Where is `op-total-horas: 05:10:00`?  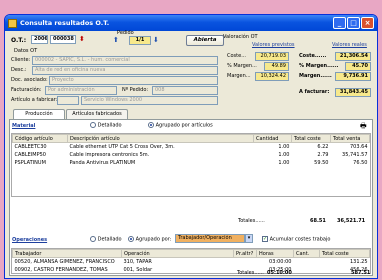 op-total-horas: 05:10:00 is located at coordinates (279, 273).